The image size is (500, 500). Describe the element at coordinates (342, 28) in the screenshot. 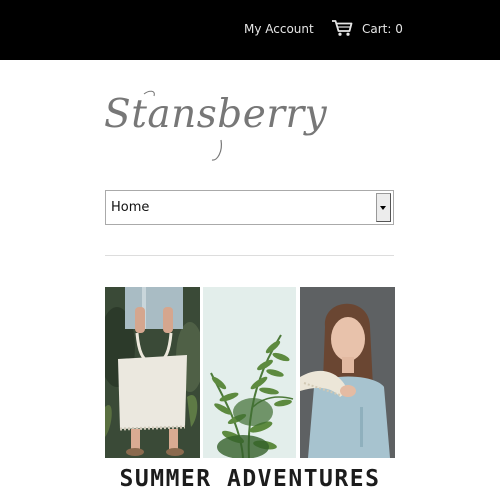

I see `shopping-cart-icon` at that location.